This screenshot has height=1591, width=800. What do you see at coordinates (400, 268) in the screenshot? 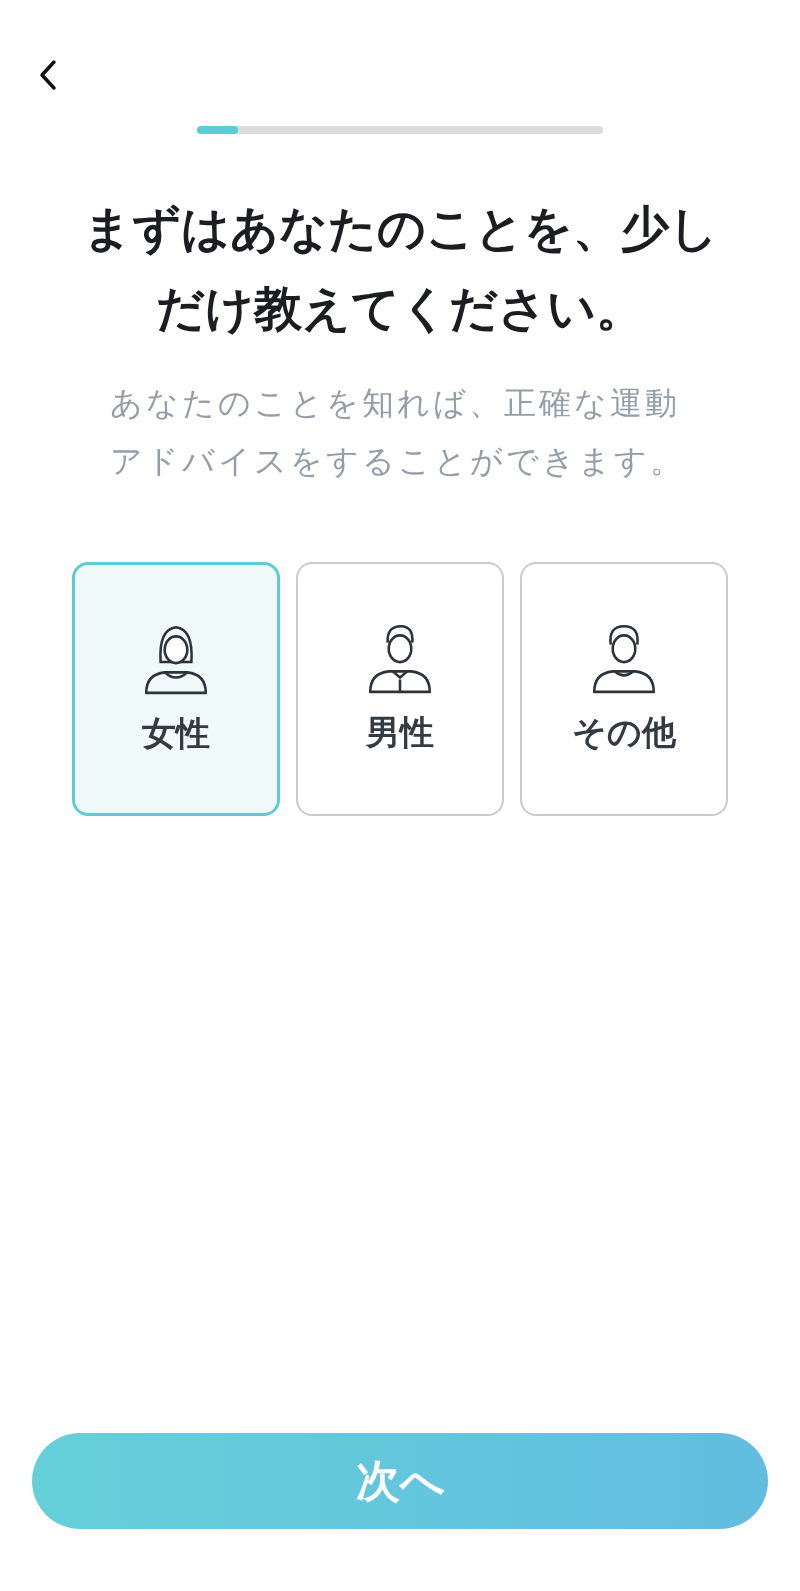
I see `page-title: まずはあなたのことを、少しだけ教えてください。` at bounding box center [400, 268].